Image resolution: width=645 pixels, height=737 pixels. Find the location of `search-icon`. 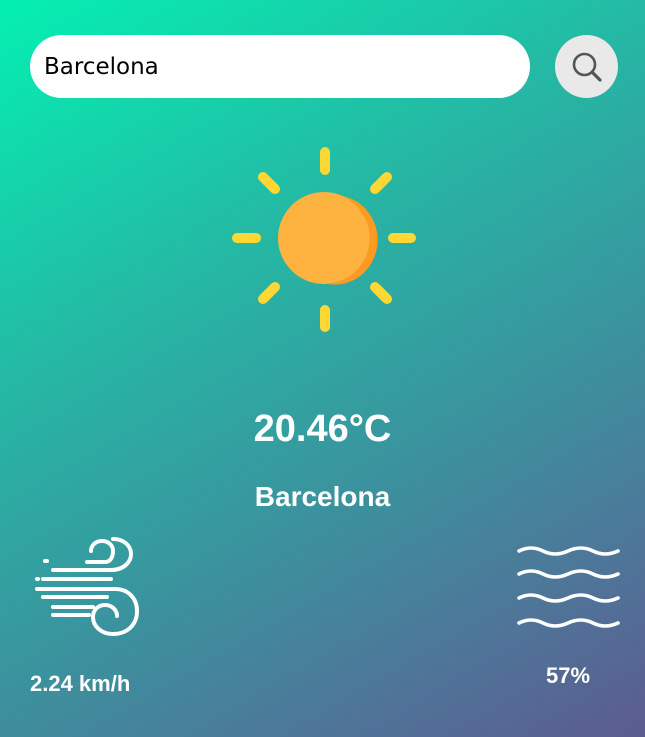

search-icon is located at coordinates (587, 67).